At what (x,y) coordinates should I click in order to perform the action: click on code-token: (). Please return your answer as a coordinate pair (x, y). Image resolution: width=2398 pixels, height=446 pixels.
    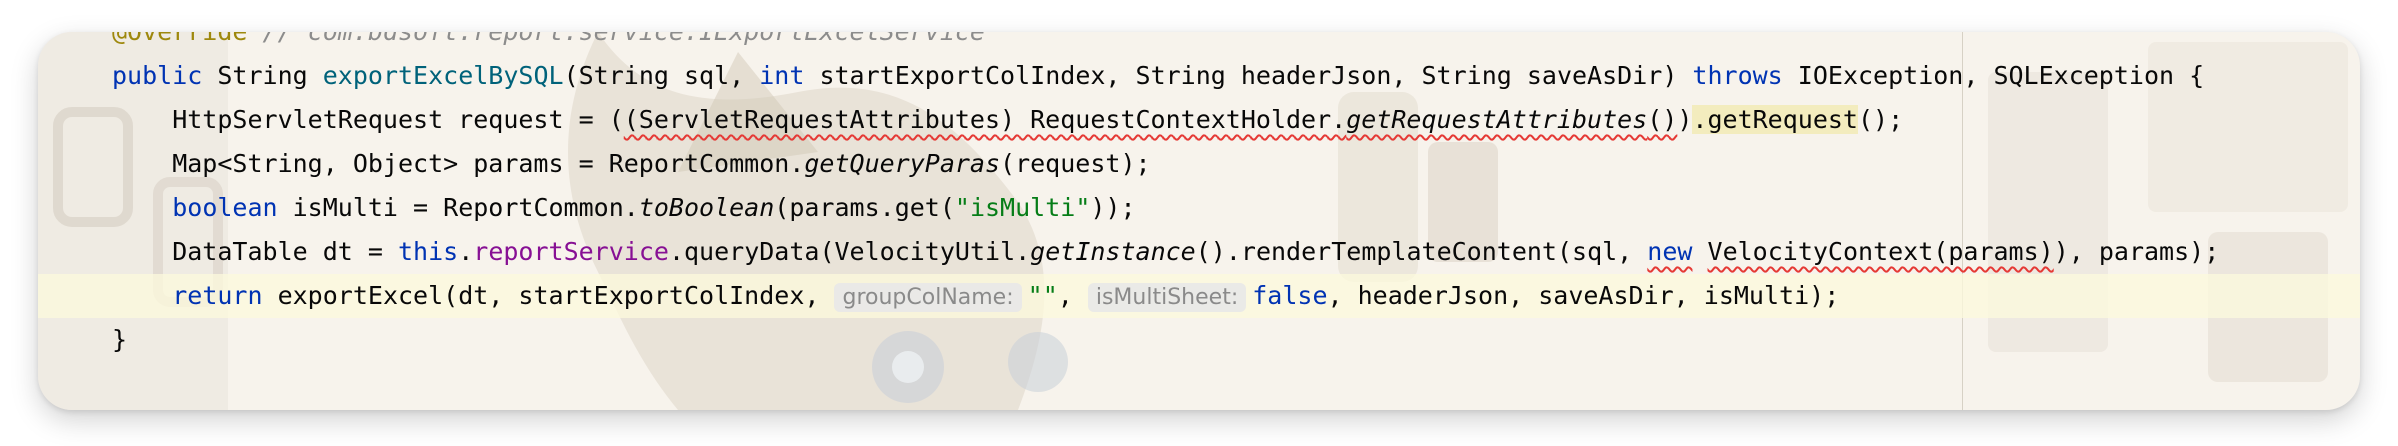
    Looking at the image, I should click on (1662, 119).